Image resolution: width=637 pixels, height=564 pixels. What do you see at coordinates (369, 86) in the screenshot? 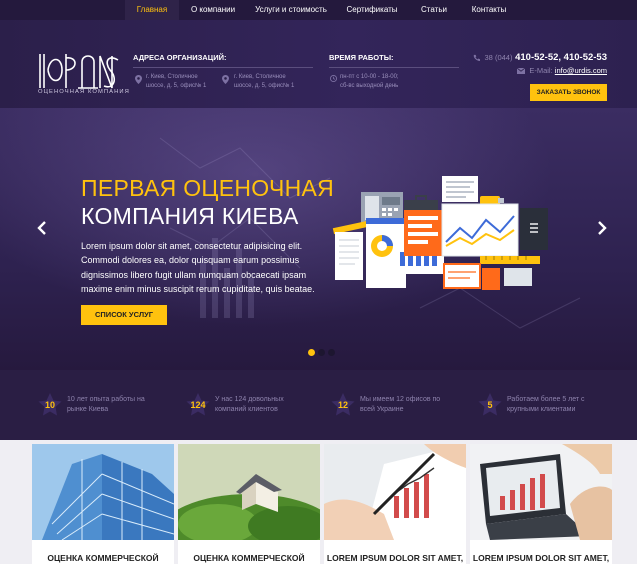
I see `hours-line-2: сб-вс выходной день` at bounding box center [369, 86].